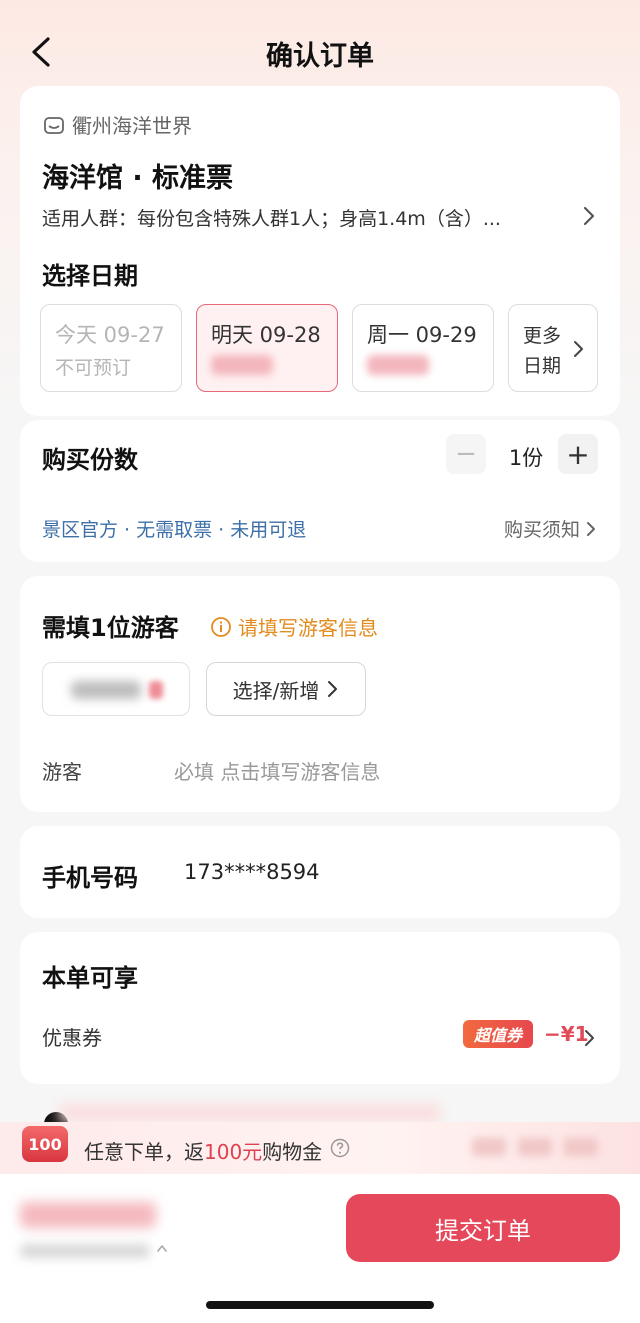  I want to click on visitor-warning: 请填写游客信息, so click(294, 626).